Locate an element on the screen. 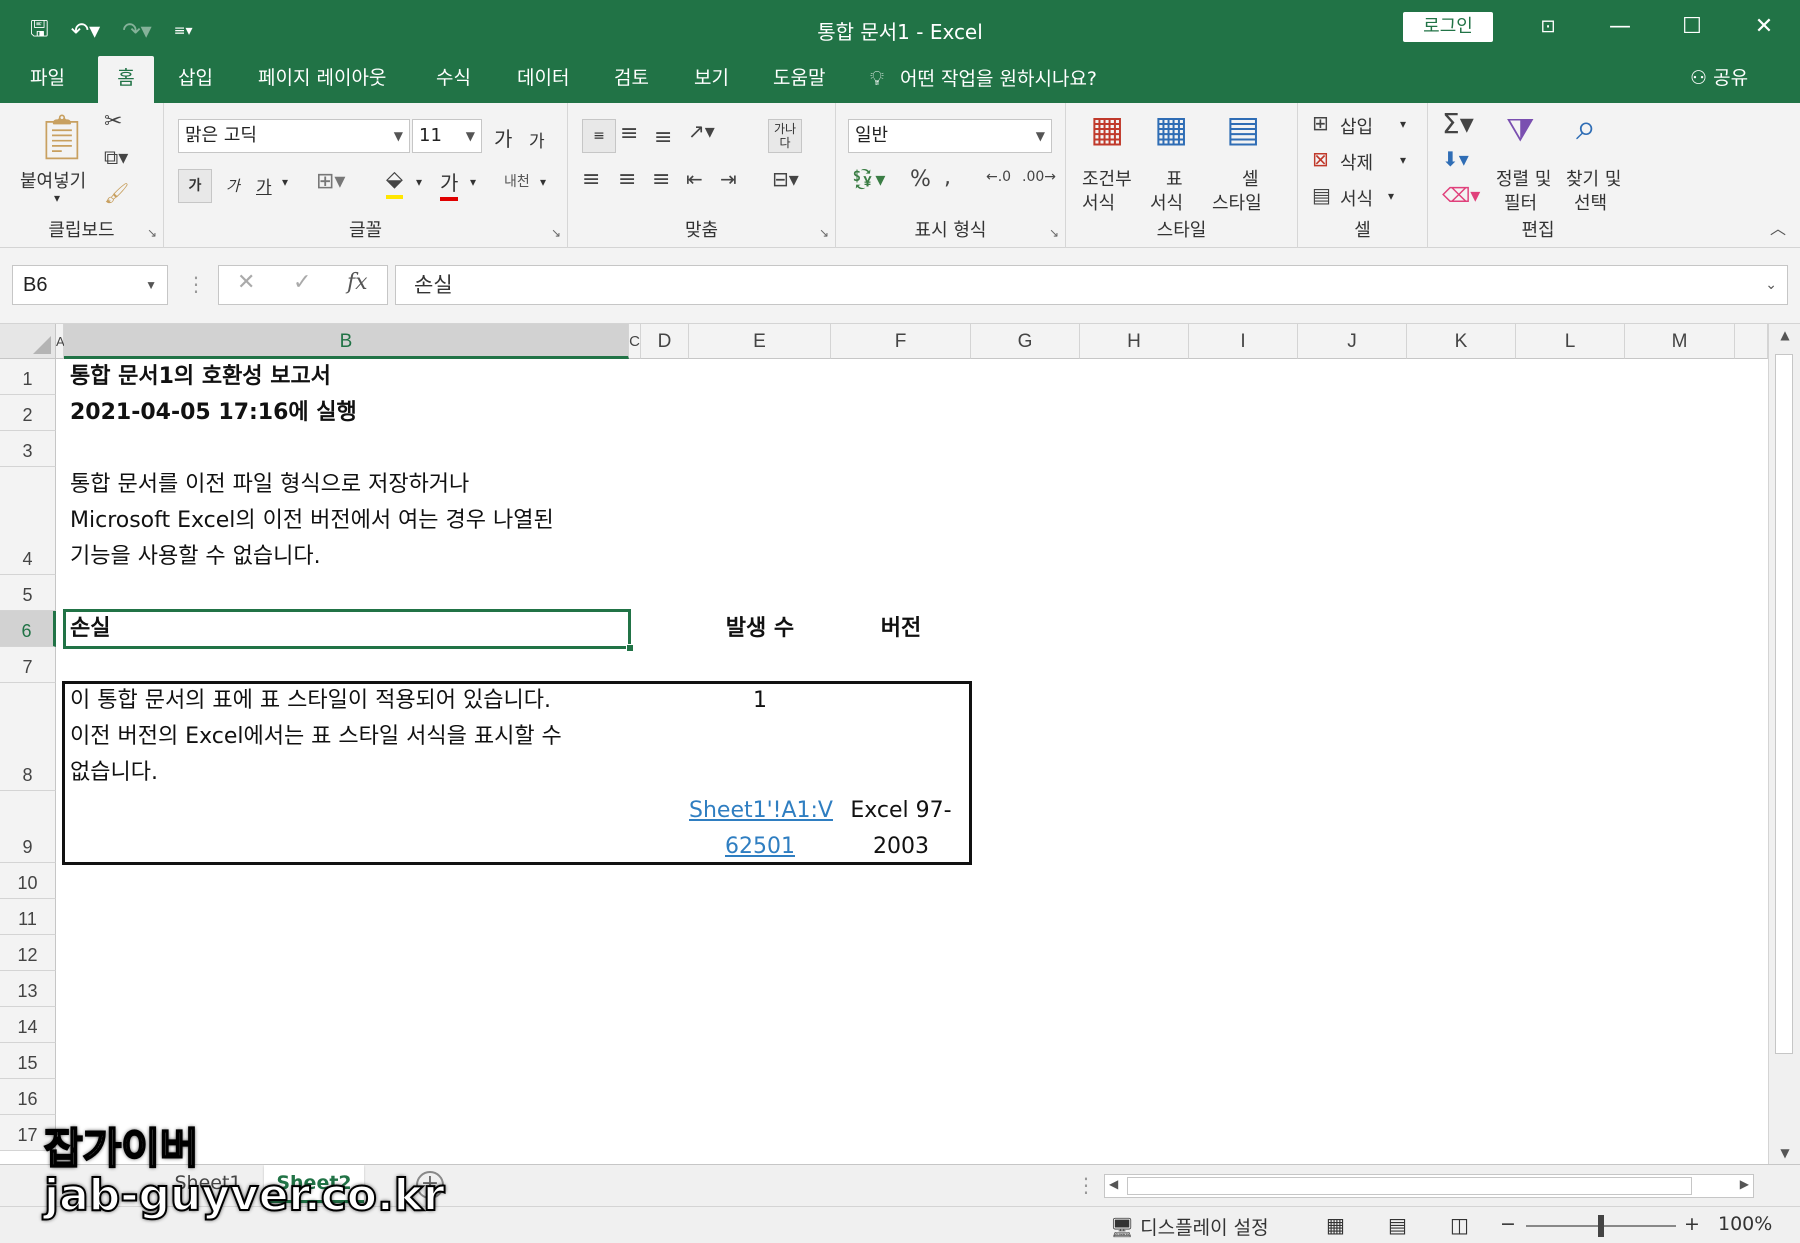 The height and width of the screenshot is (1243, 1800). row-header-11: 11 is located at coordinates (28, 917).